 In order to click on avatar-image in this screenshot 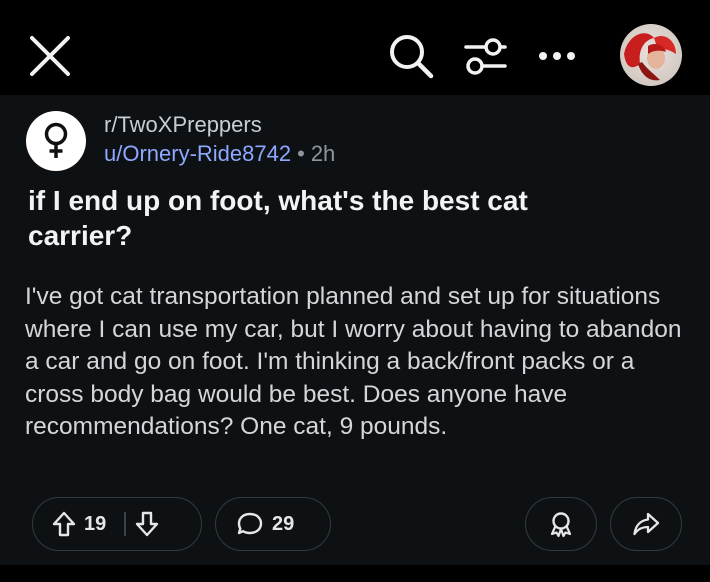, I will do `click(651, 55)`.